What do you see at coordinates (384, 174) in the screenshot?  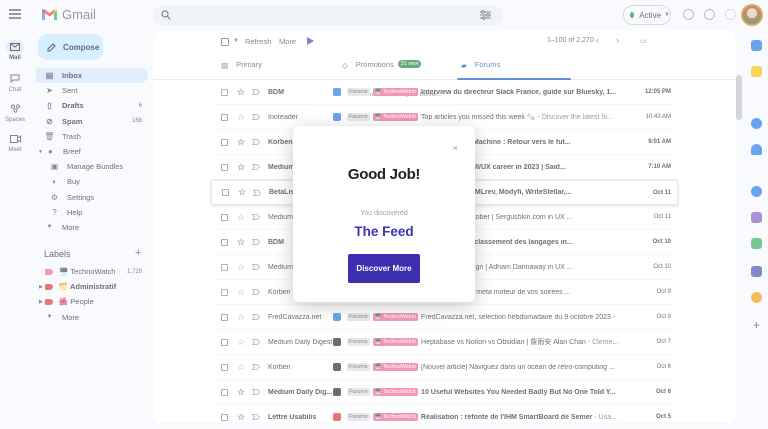 I see `modal-title: Good Job!` at bounding box center [384, 174].